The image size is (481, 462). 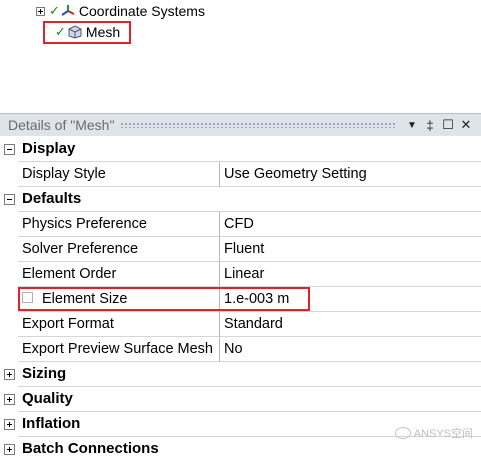 I want to click on drag-grip, so click(x=258, y=125).